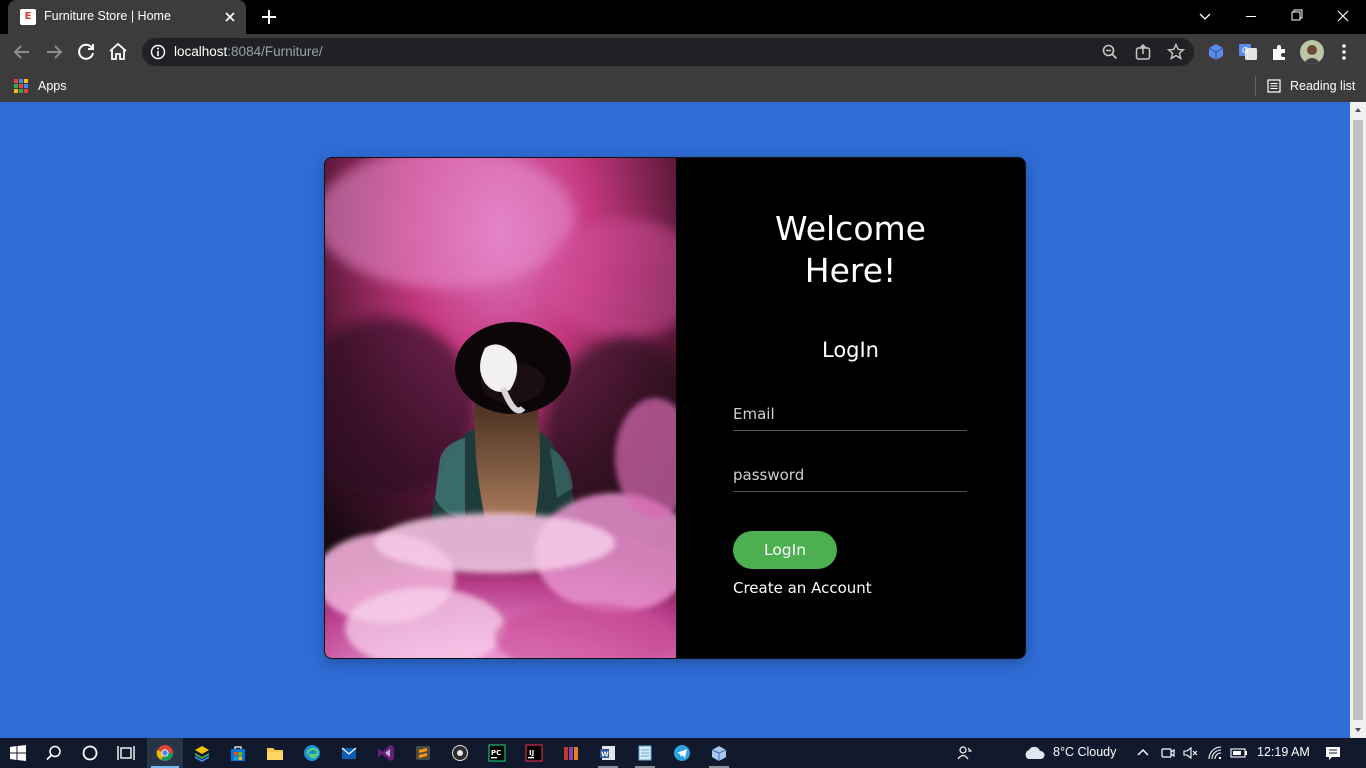  I want to click on taskbar-store, so click(238, 753).